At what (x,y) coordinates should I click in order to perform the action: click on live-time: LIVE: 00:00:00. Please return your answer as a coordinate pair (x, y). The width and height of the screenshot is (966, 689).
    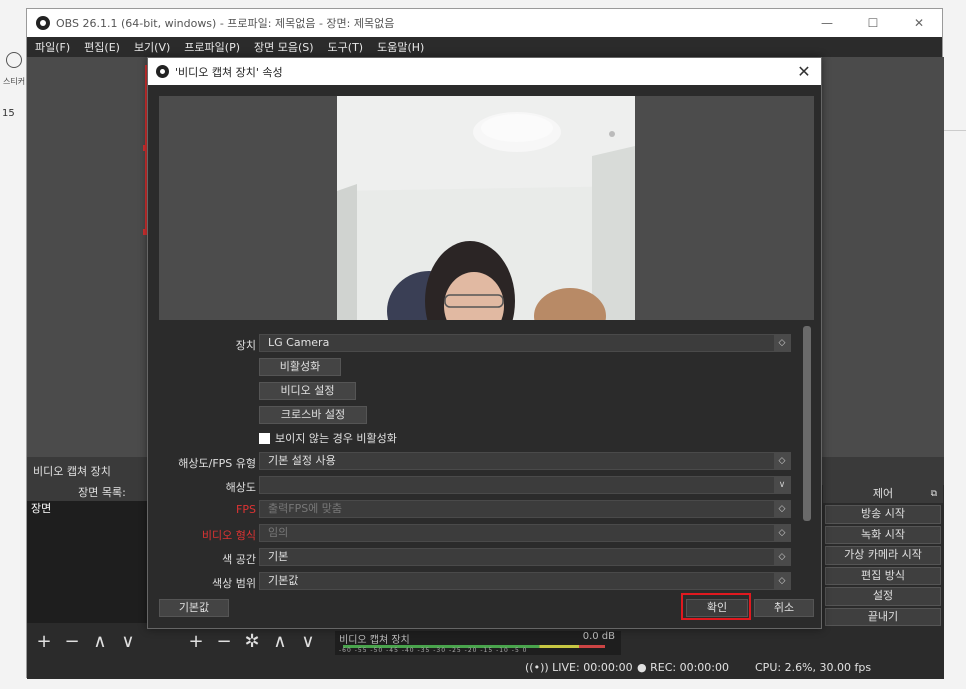
    Looking at the image, I should click on (592, 667).